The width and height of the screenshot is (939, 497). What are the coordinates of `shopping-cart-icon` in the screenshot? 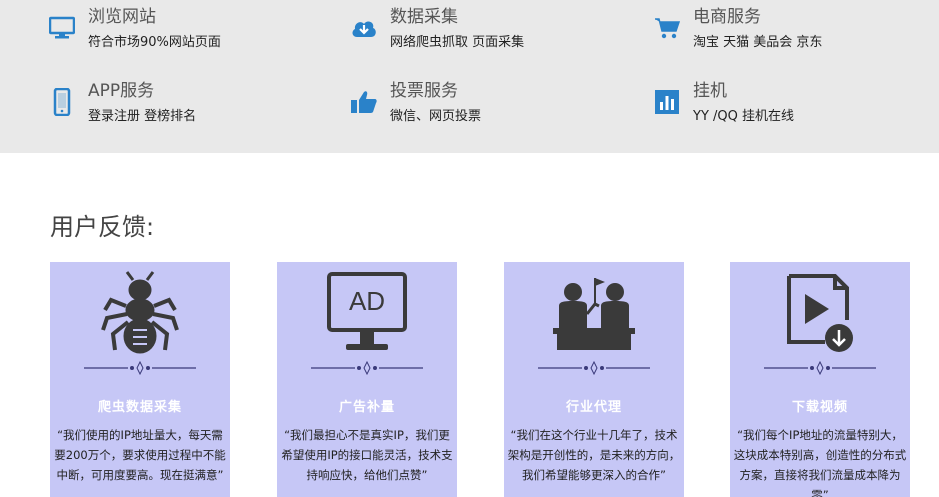 It's located at (667, 28).